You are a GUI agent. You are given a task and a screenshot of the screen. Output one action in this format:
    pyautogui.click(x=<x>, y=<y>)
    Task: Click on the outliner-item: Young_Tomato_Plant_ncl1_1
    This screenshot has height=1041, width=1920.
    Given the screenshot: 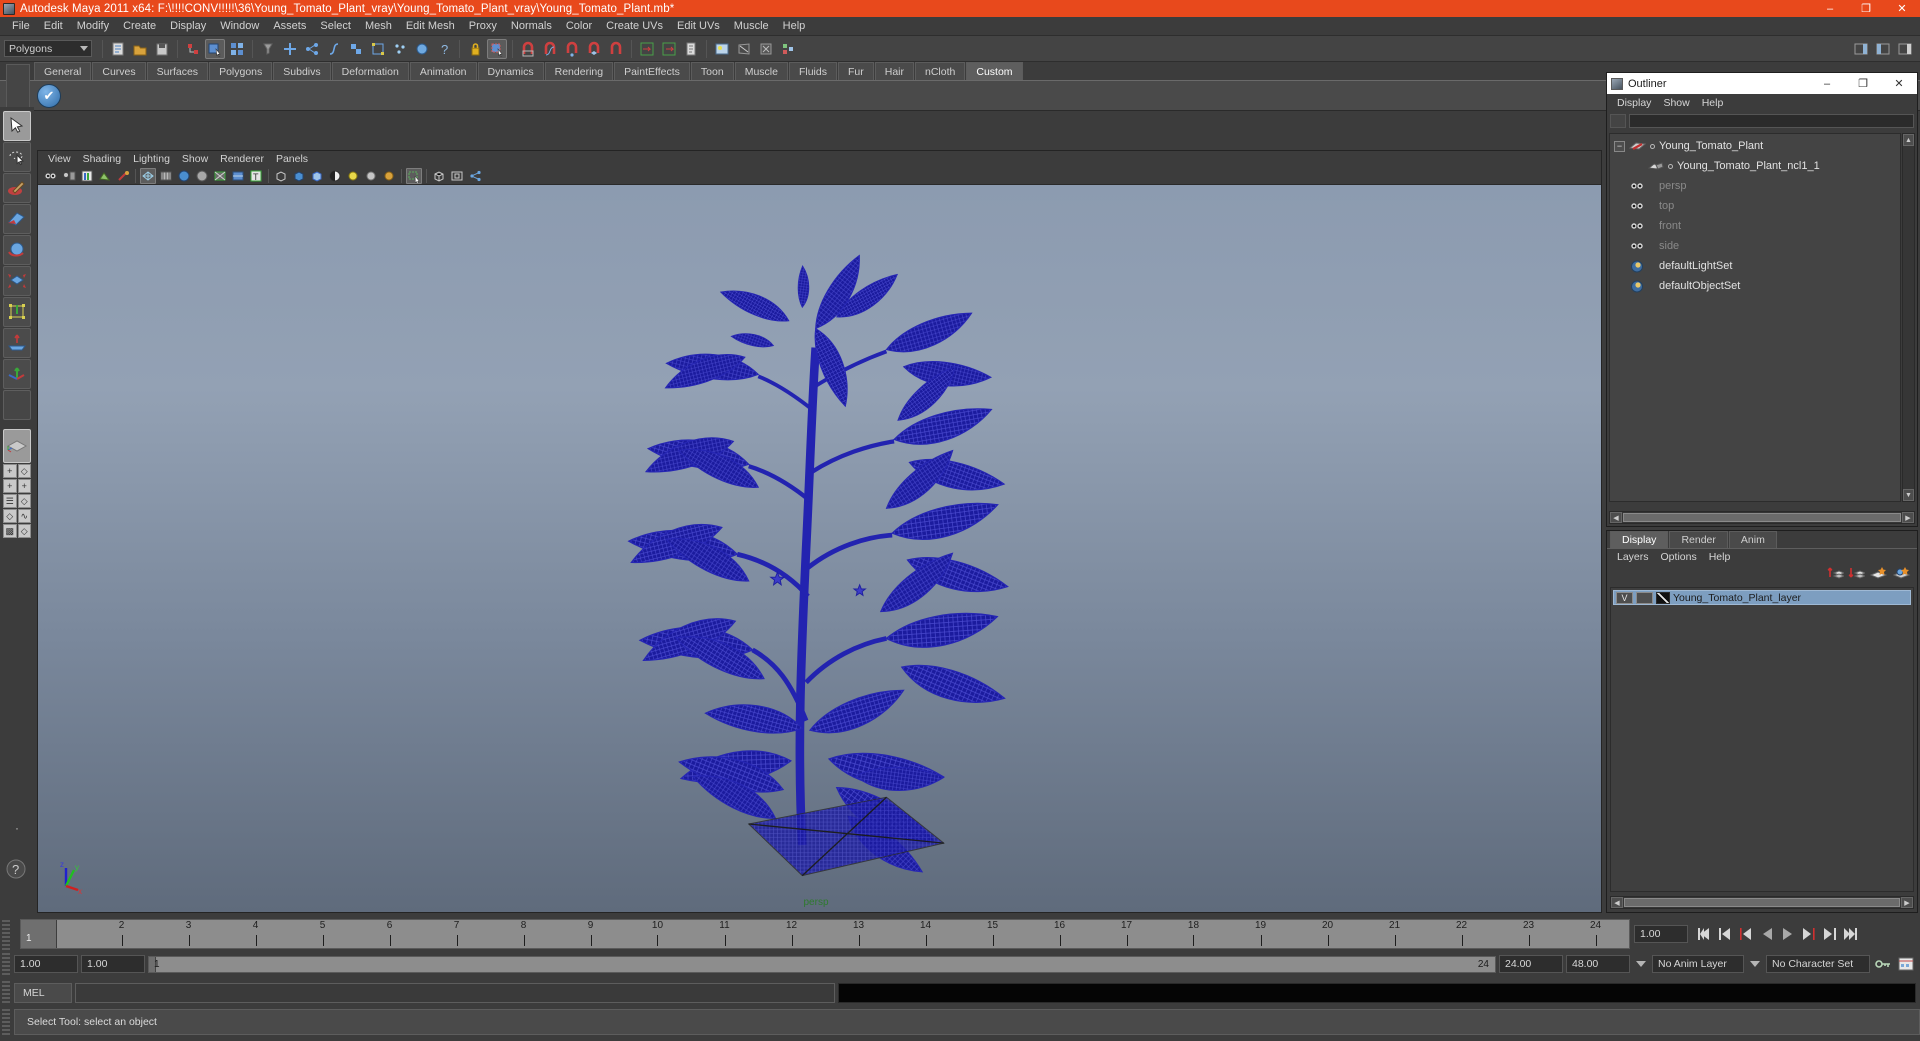 What is the action you would take?
    pyautogui.click(x=1755, y=166)
    